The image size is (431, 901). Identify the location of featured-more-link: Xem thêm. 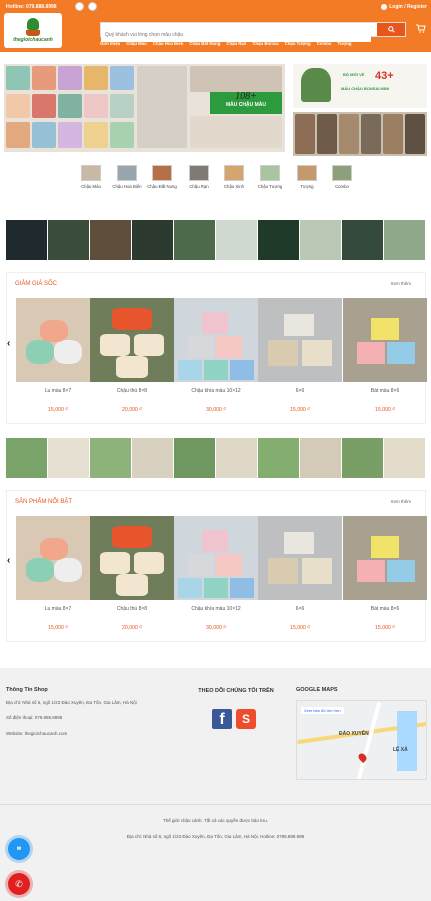
(400, 501).